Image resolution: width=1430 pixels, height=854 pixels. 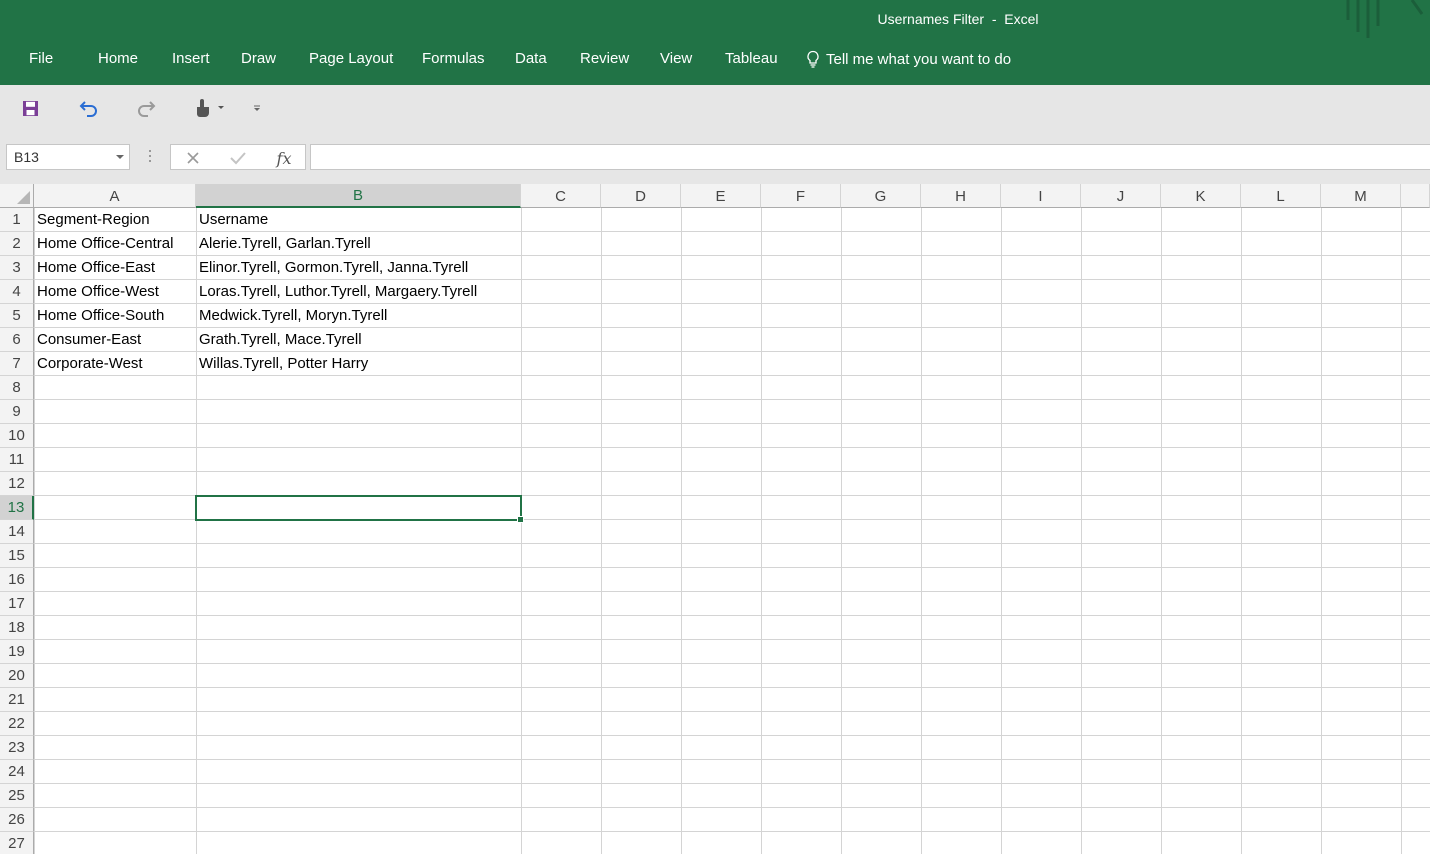 What do you see at coordinates (641, 196) in the screenshot?
I see `column-header-d: D` at bounding box center [641, 196].